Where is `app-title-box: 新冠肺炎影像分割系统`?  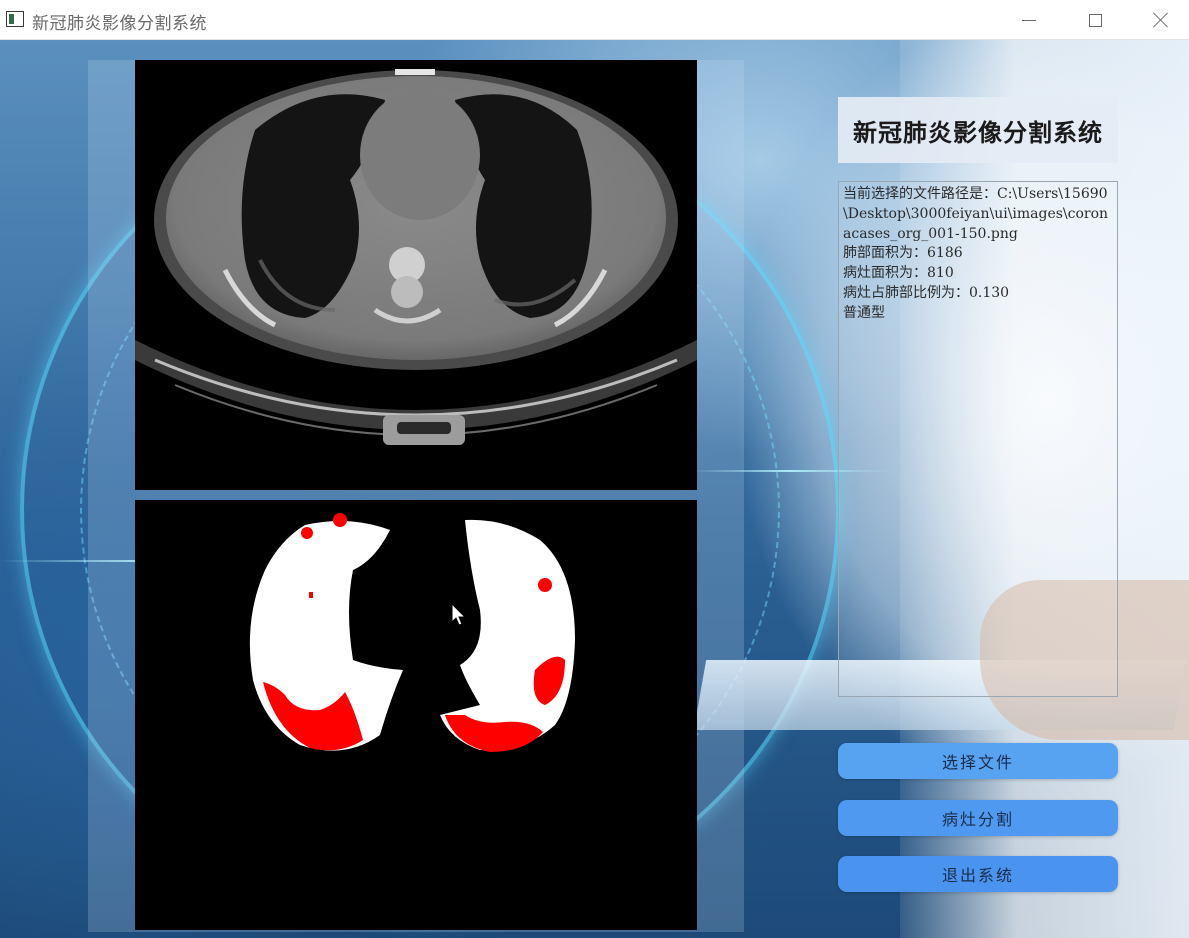 app-title-box: 新冠肺炎影像分割系统 is located at coordinates (978, 130).